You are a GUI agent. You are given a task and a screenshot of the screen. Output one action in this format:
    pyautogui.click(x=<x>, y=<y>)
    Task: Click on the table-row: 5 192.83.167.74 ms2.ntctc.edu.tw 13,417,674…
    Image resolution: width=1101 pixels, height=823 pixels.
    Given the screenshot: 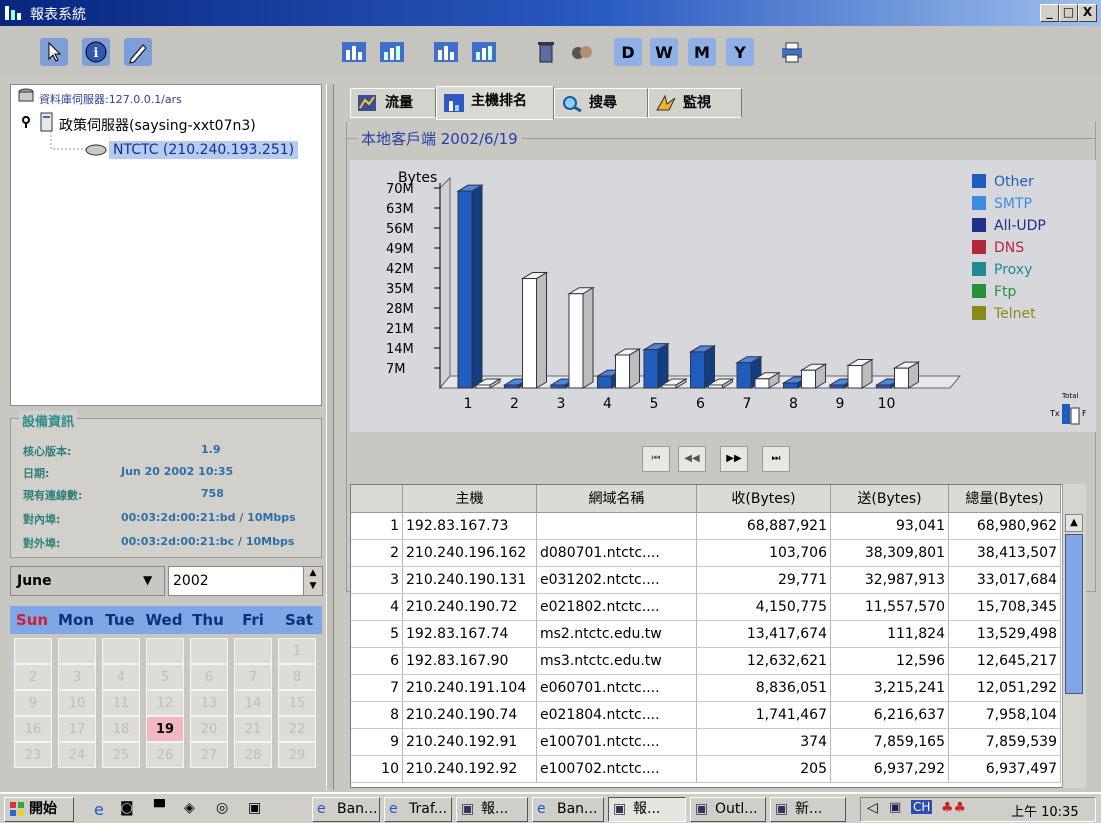 What is the action you would take?
    pyautogui.click(x=706, y=634)
    